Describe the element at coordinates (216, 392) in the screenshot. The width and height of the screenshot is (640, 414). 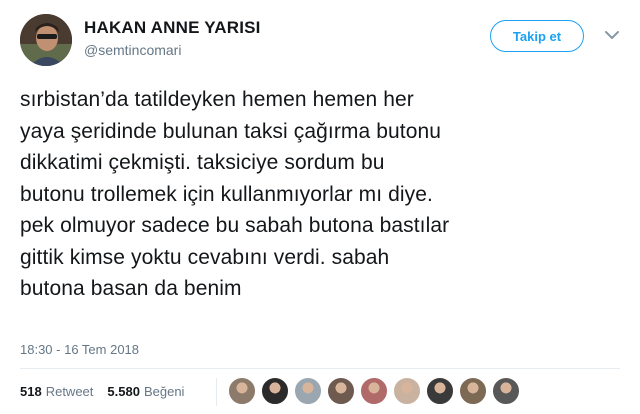
I see `stats-divider` at that location.